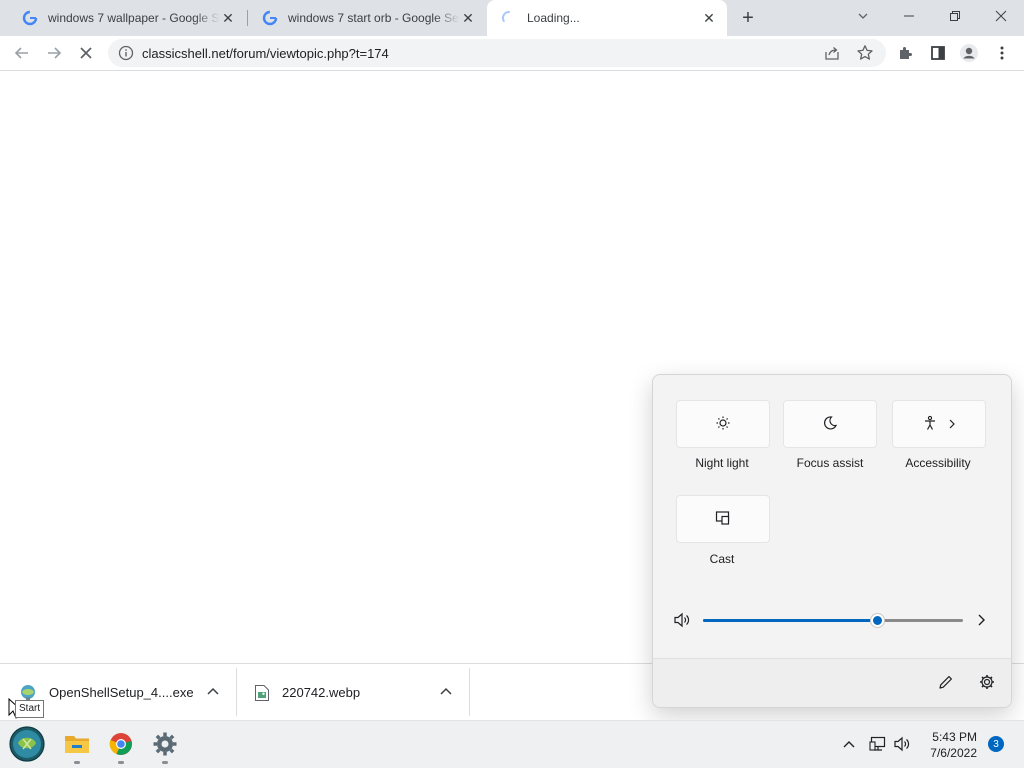 This screenshot has width=1024, height=768. I want to click on speaker-icon, so click(682, 621).